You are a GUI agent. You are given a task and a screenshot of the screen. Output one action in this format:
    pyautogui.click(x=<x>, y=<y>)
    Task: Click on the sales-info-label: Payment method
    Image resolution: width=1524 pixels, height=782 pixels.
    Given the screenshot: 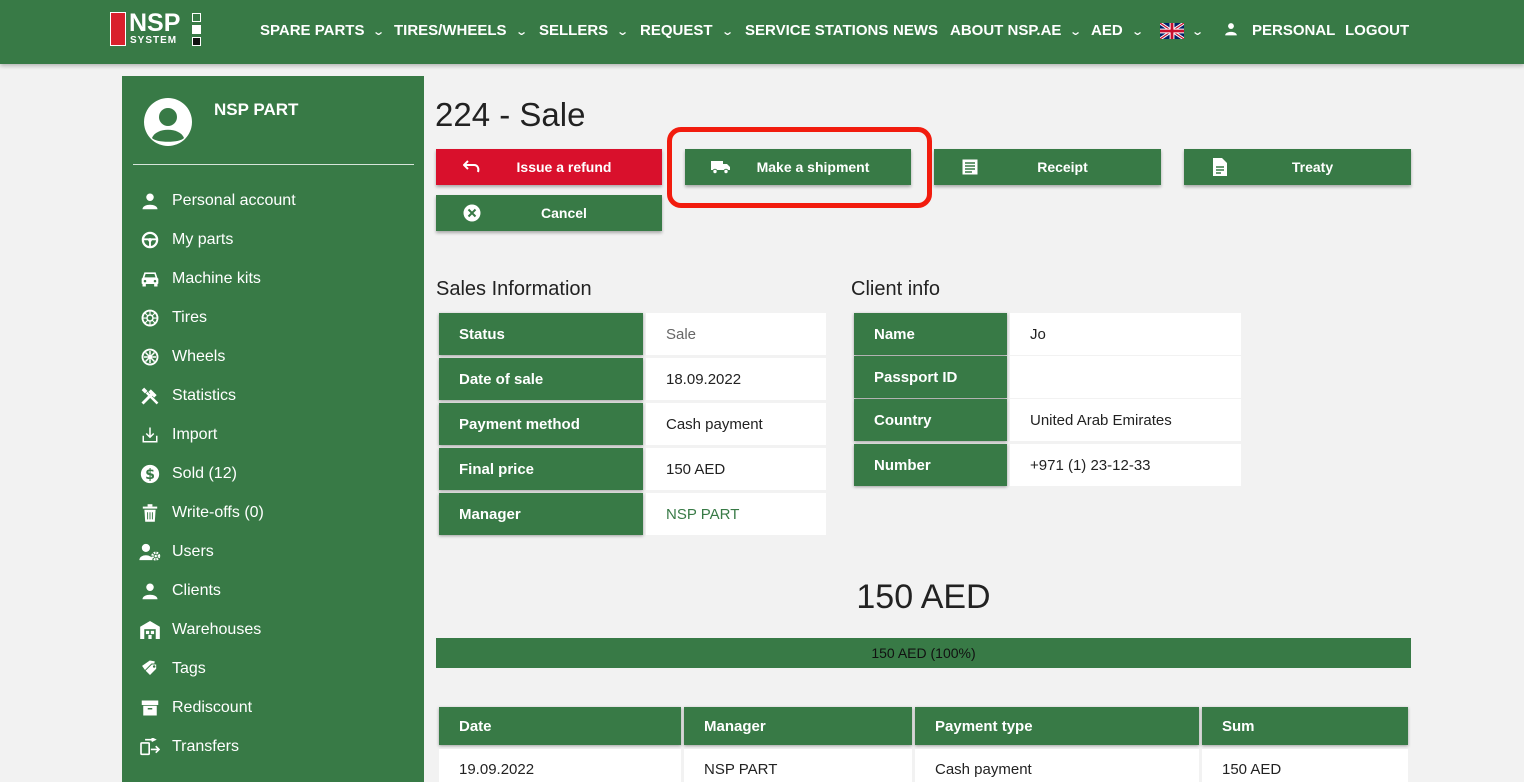 What is the action you would take?
    pyautogui.click(x=541, y=424)
    